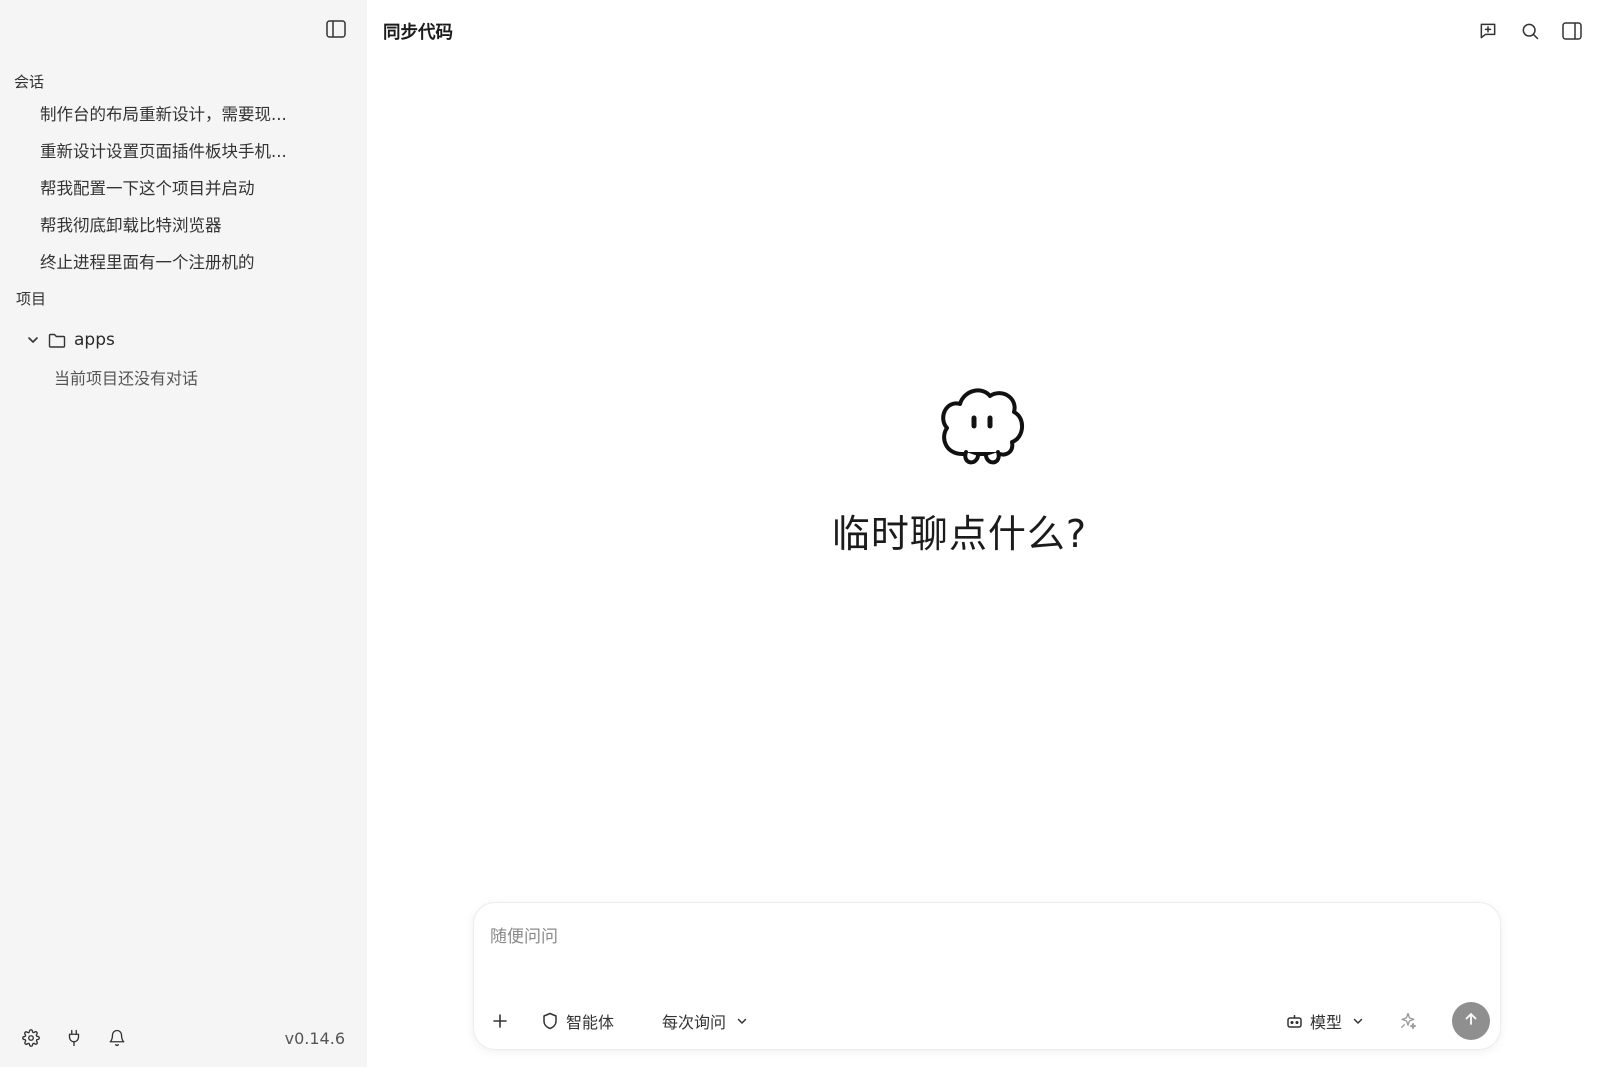 The image size is (1600, 1067). I want to click on project-name: apps, so click(94, 340).